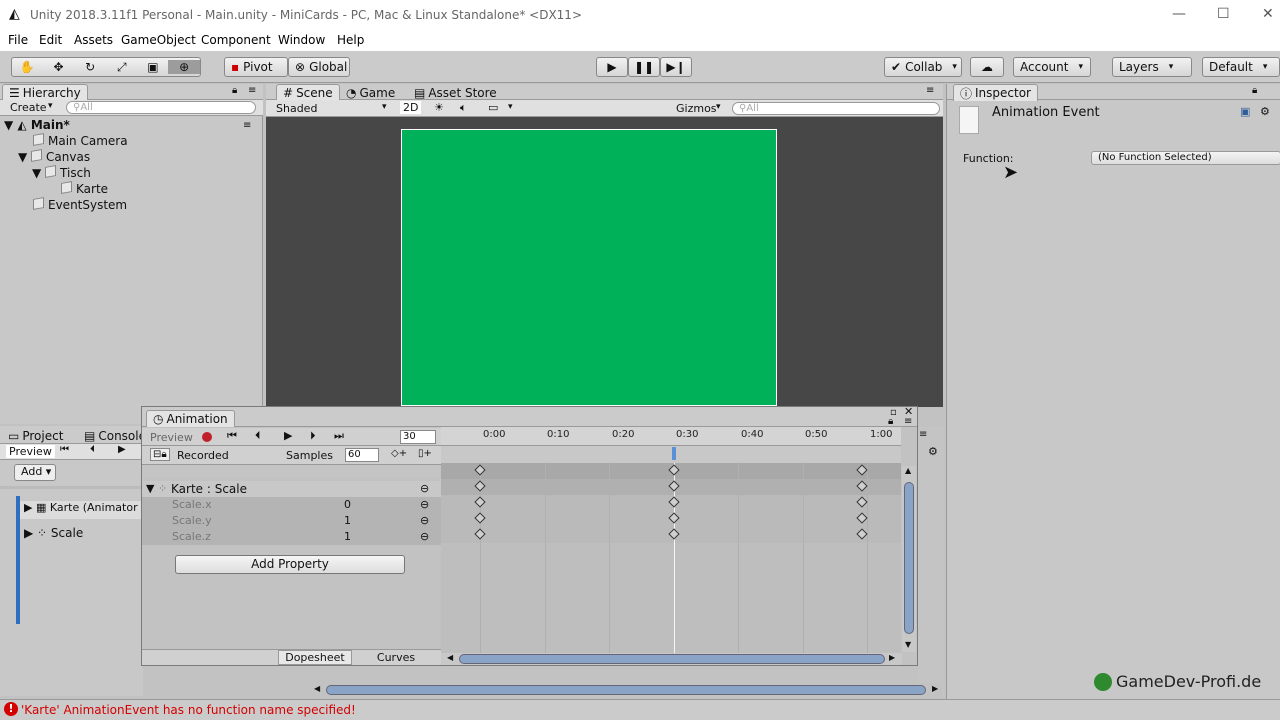 The image size is (1280, 720). Describe the element at coordinates (995, 92) in the screenshot. I see `tab-inspector: ⓘ Inspector` at that location.